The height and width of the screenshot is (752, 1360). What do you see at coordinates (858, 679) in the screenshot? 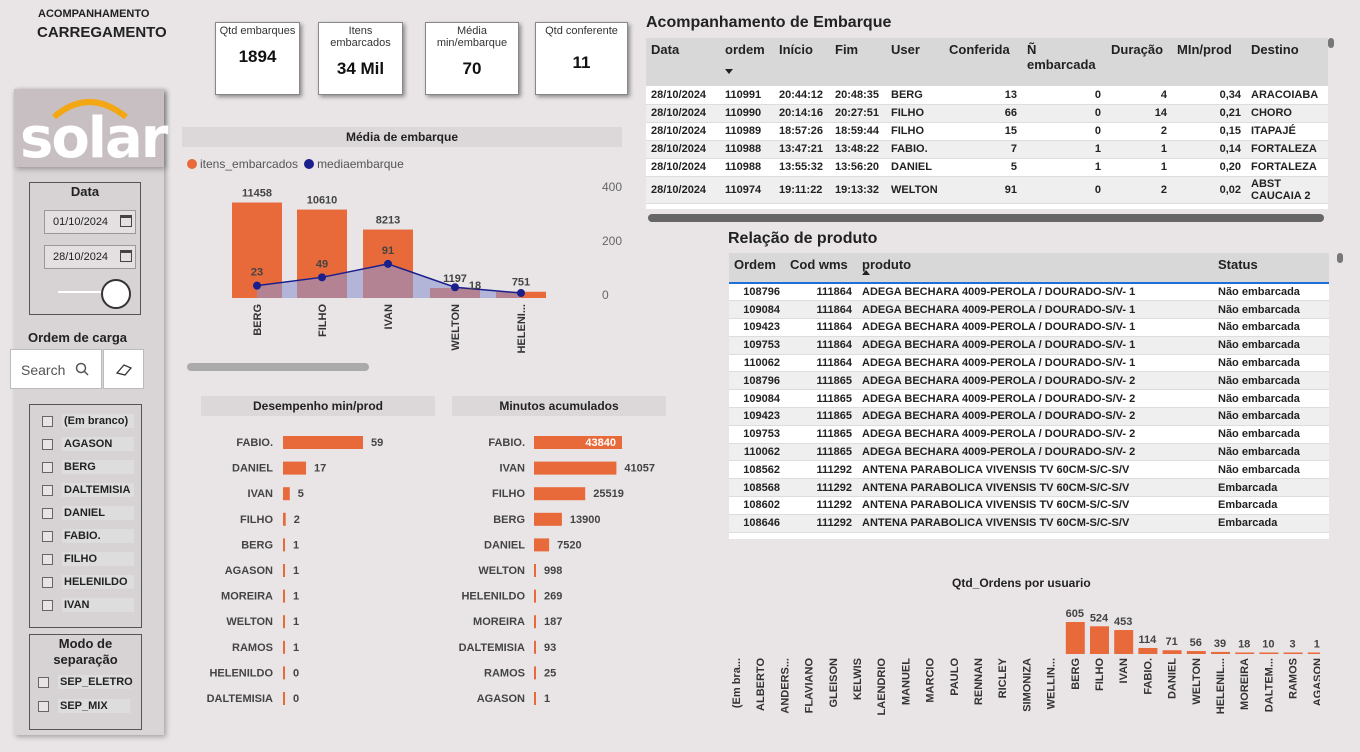
I see `x-tick-label: KELWIS` at bounding box center [858, 679].